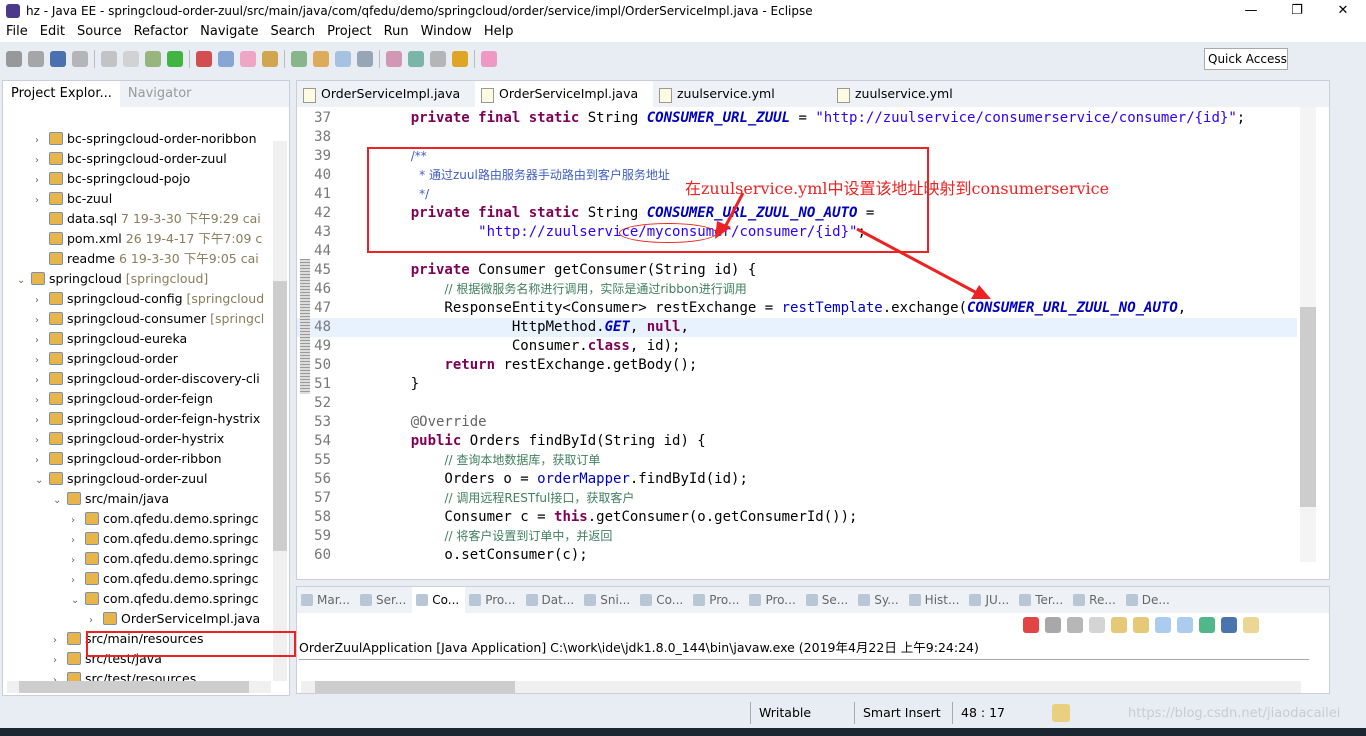 The width and height of the screenshot is (1366, 736). I want to click on minimize-button: —, so click(1251, 11).